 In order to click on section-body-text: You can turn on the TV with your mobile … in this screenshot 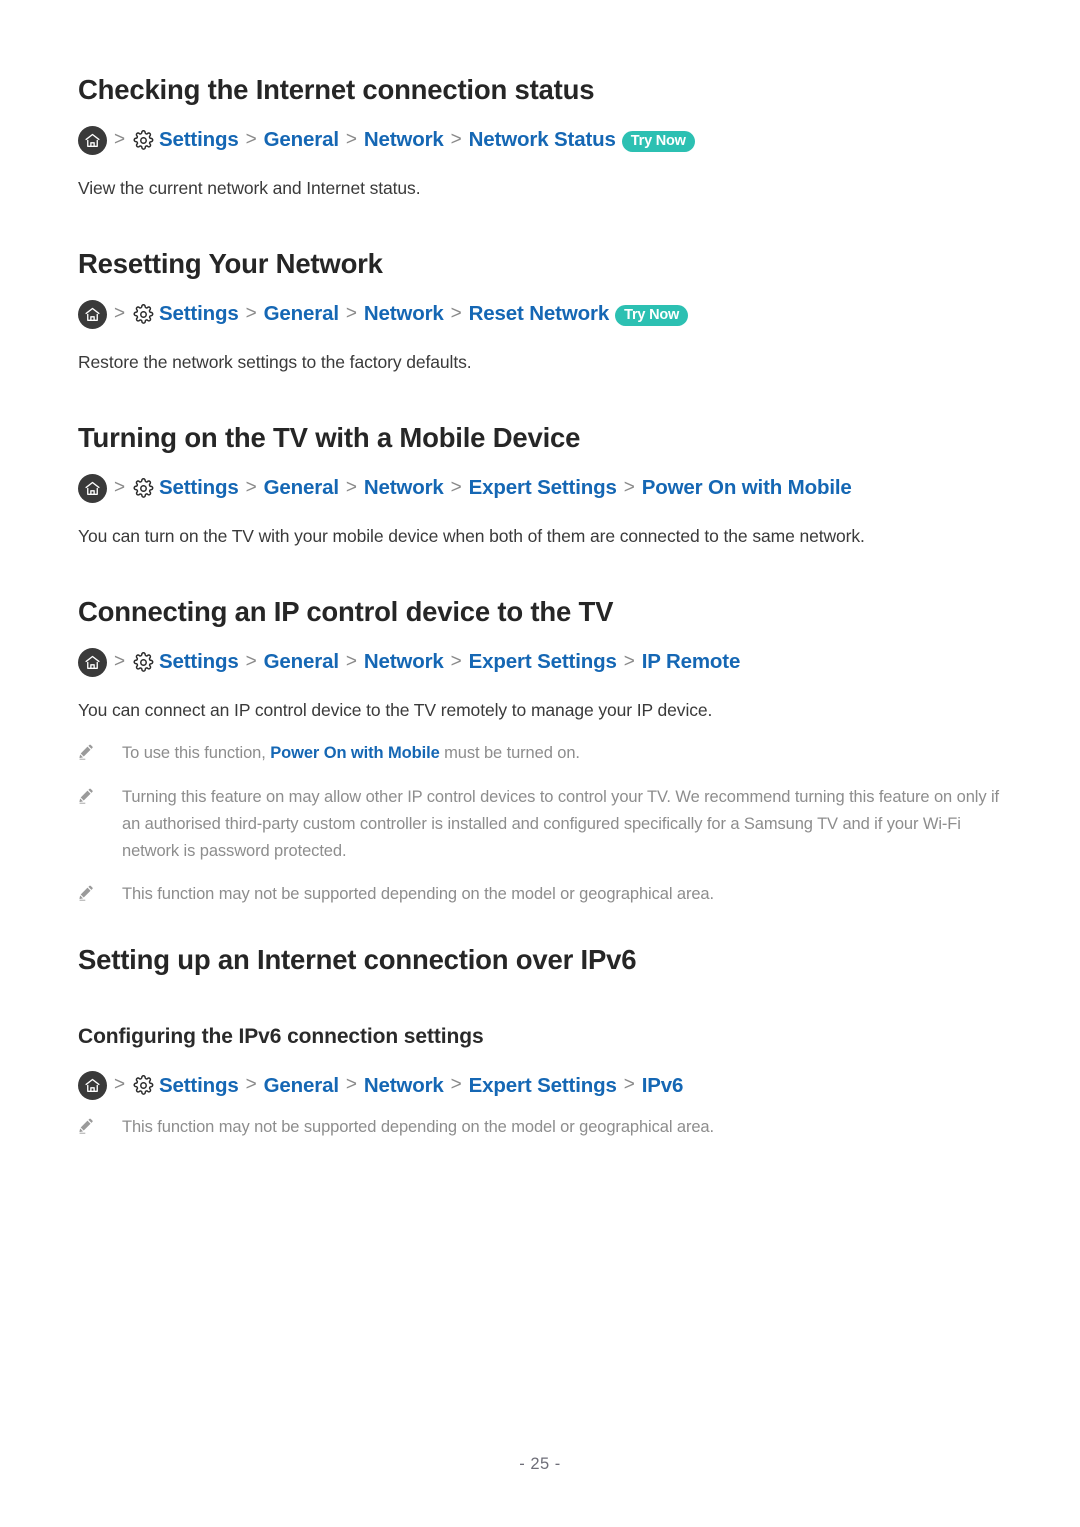, I will do `click(471, 536)`.